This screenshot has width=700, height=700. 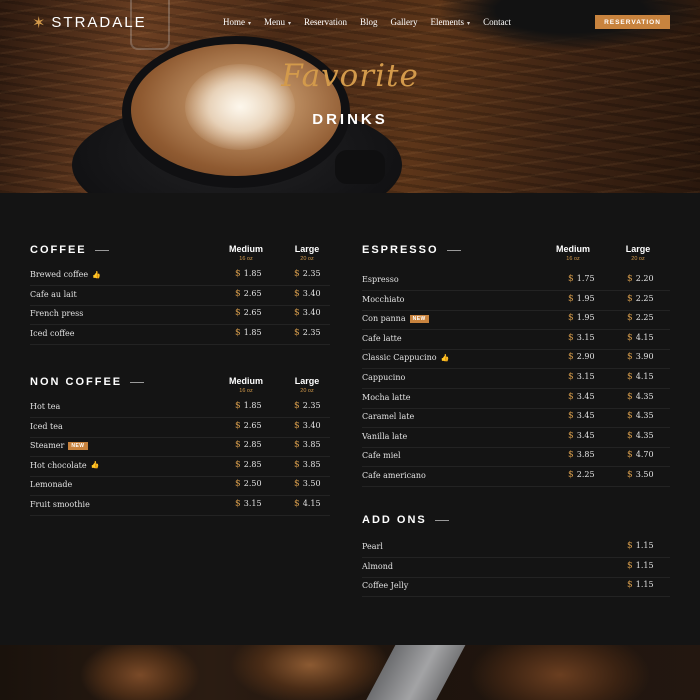 I want to click on price-large: $2.25, so click(x=640, y=318).